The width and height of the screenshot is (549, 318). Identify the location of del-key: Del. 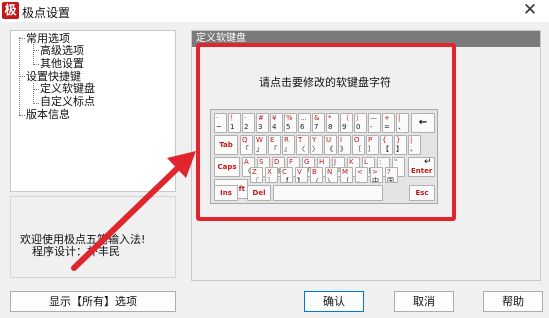
(259, 193).